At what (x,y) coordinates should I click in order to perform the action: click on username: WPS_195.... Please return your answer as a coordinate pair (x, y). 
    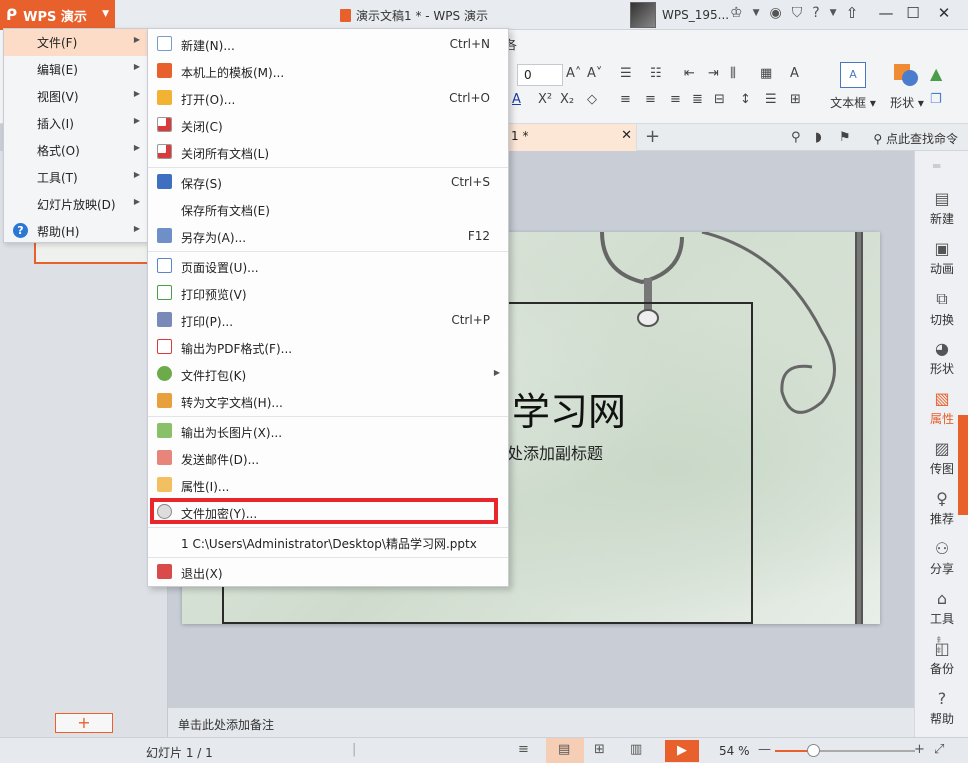
    Looking at the image, I should click on (695, 15).